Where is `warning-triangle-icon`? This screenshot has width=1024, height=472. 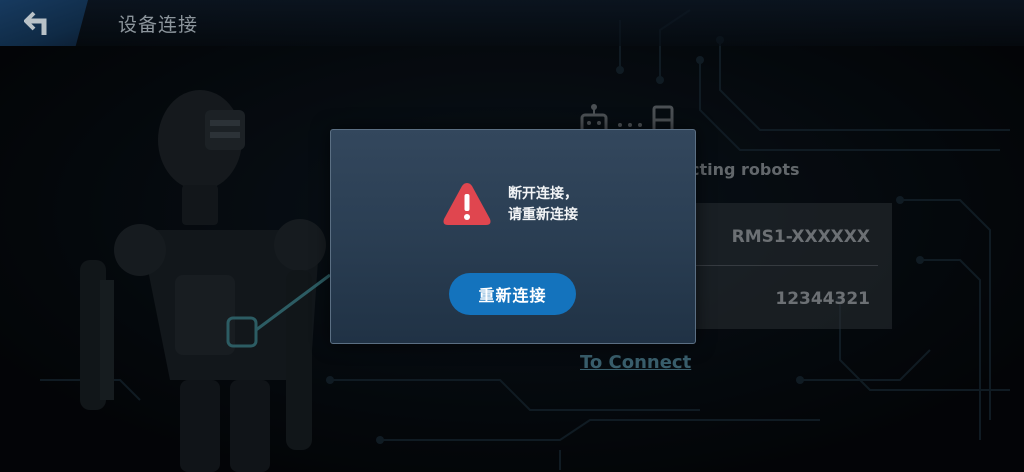
warning-triangle-icon is located at coordinates (467, 204).